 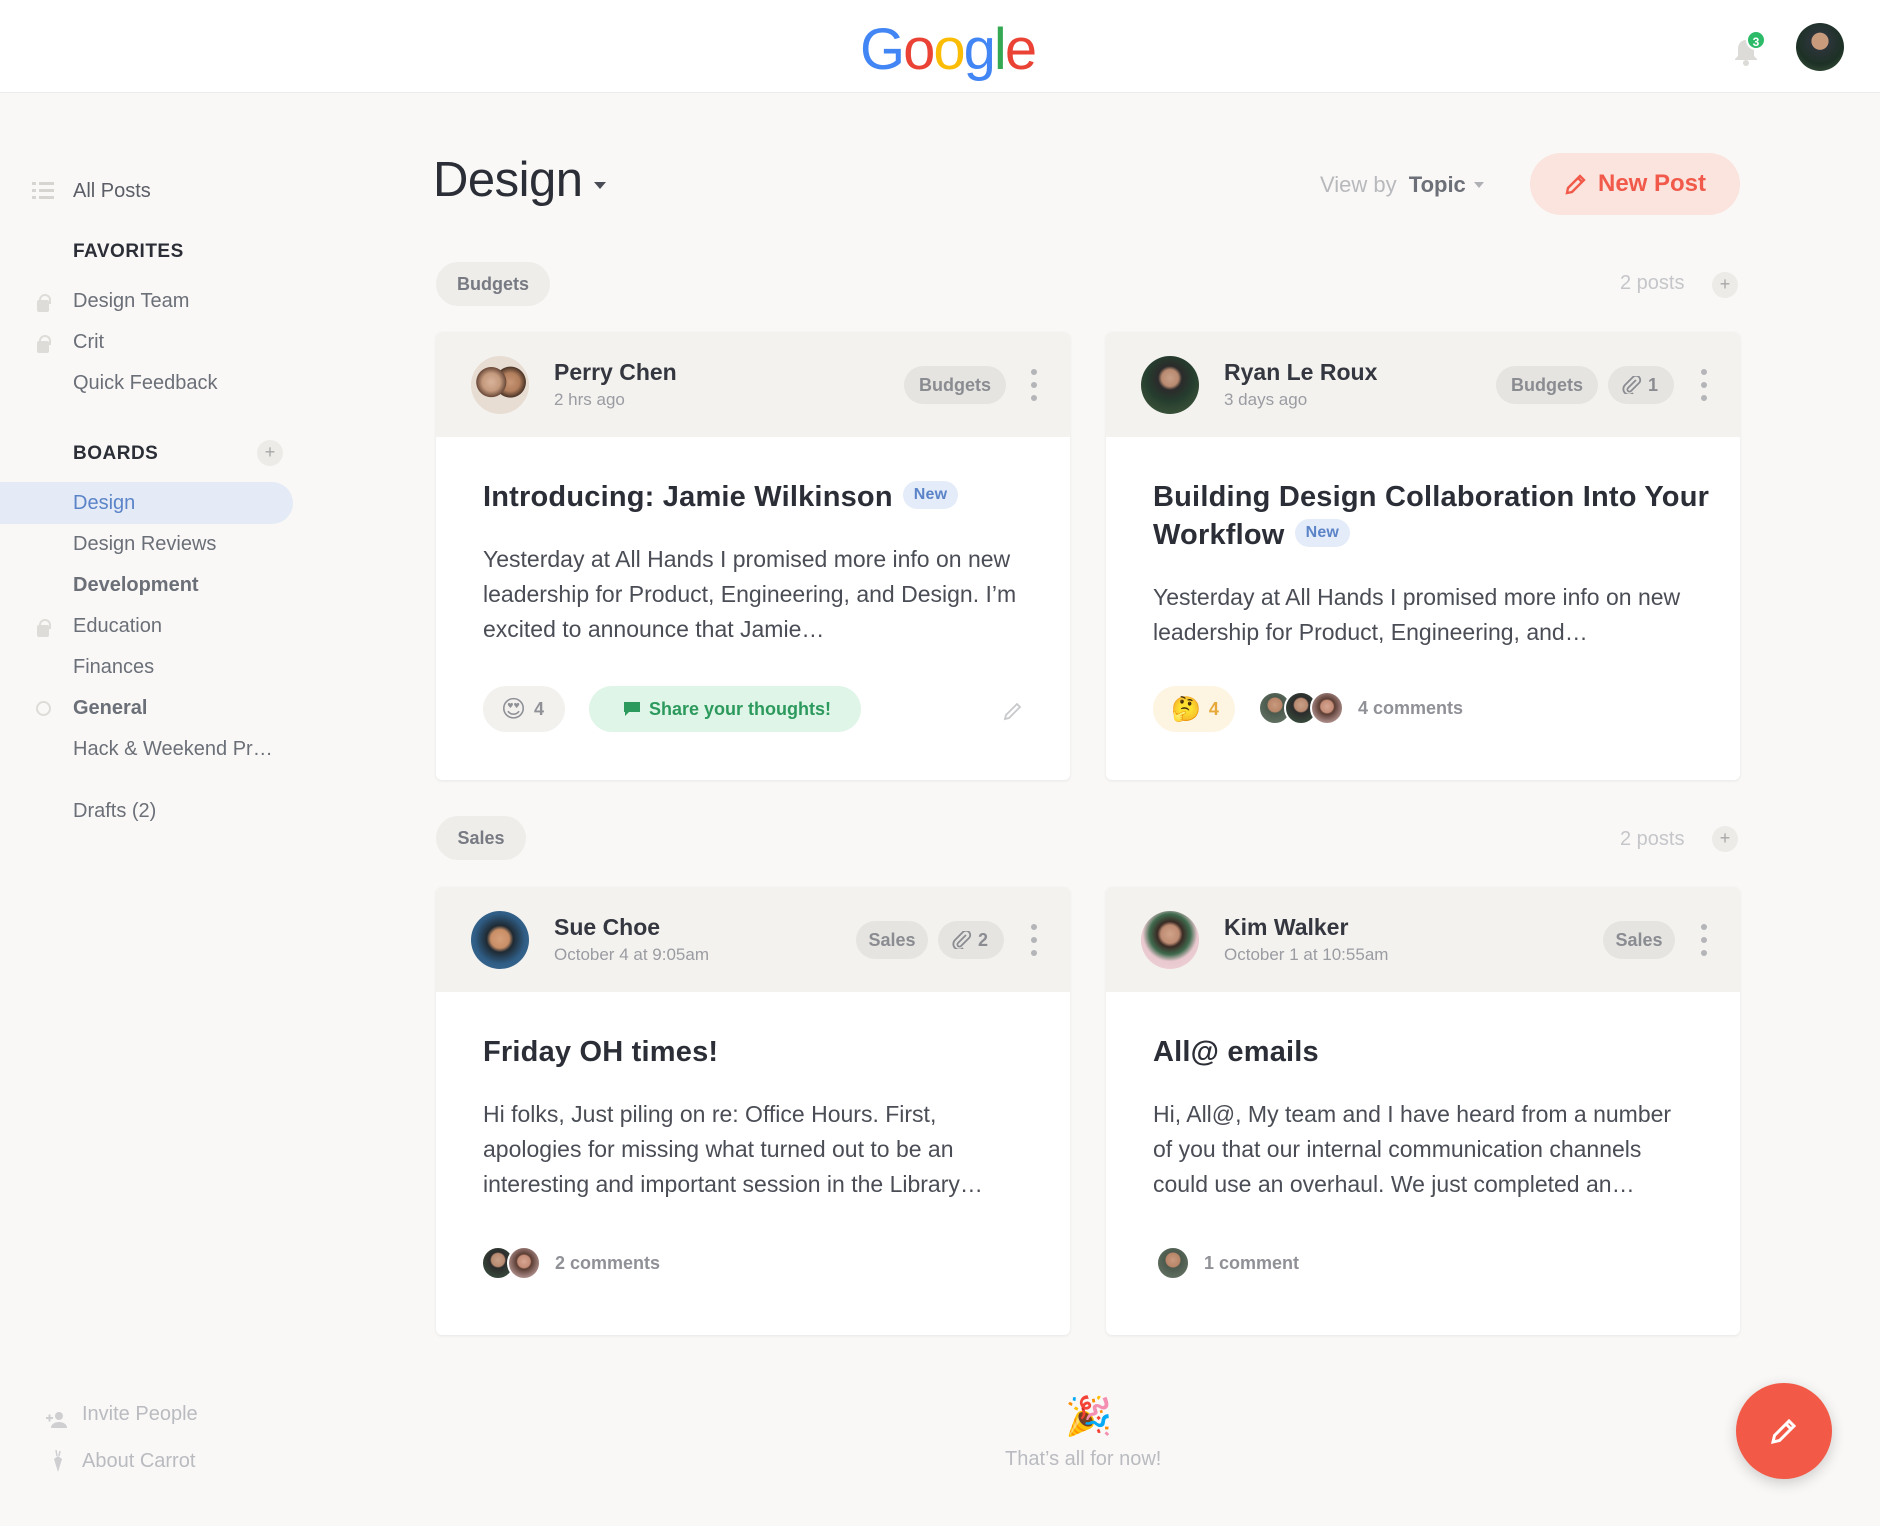 I want to click on board-item-finances: Finances, so click(x=113, y=667).